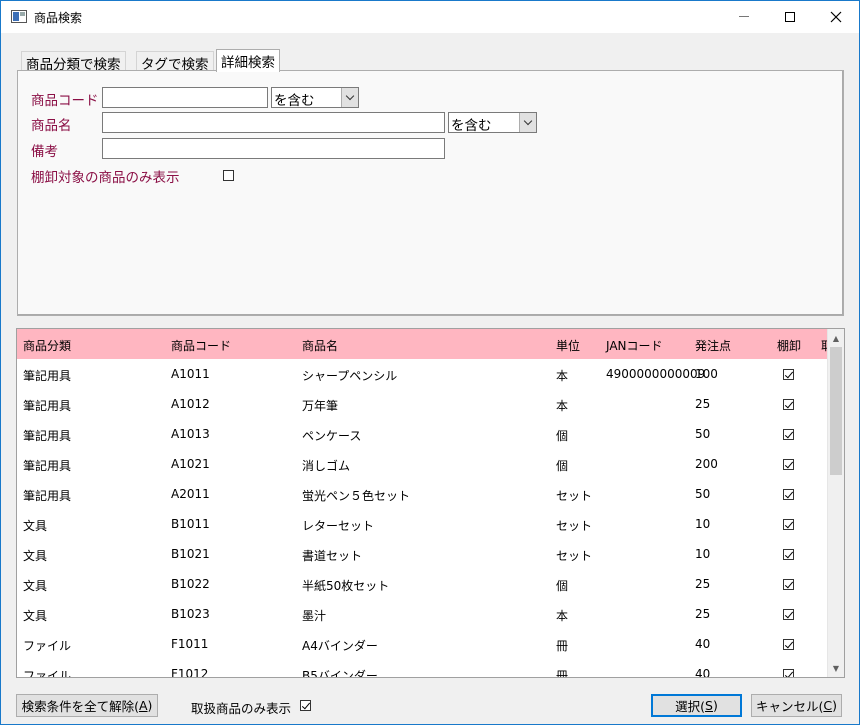 Image resolution: width=860 pixels, height=725 pixels. What do you see at coordinates (568, 345) in the screenshot?
I see `column-header-unit: 単位` at bounding box center [568, 345].